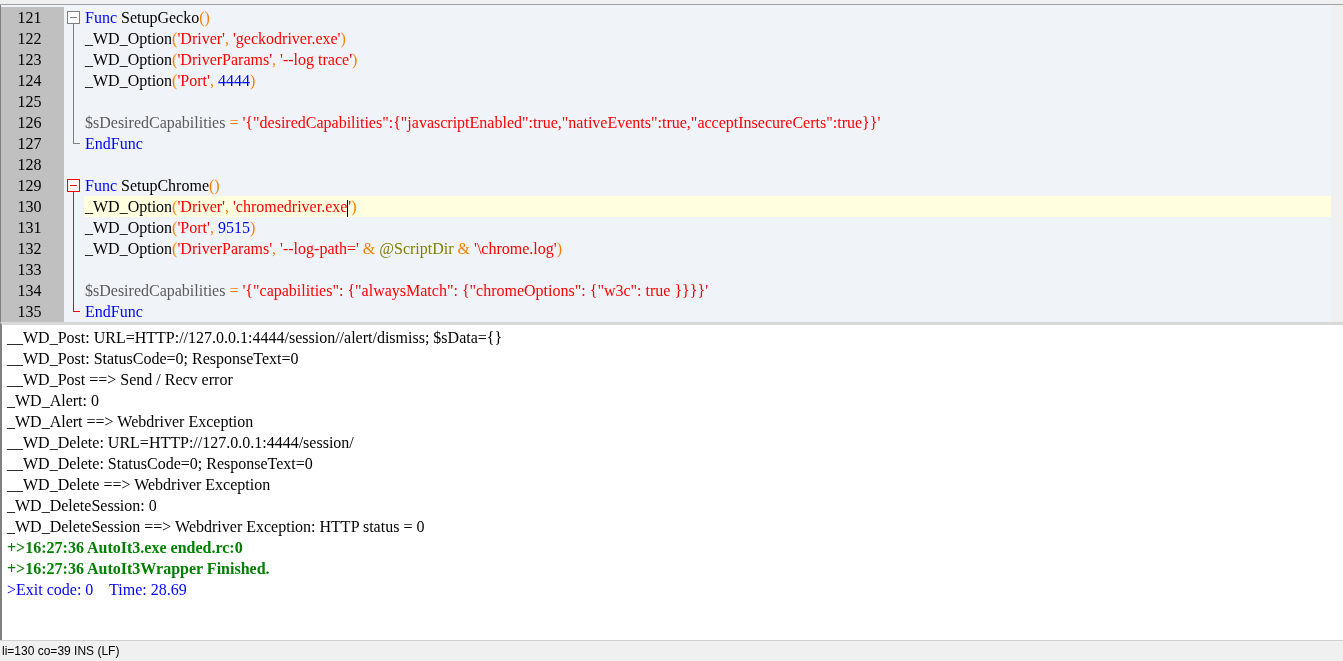 Image resolution: width=1343 pixels, height=661 pixels. I want to click on line-number: 126, so click(32, 122).